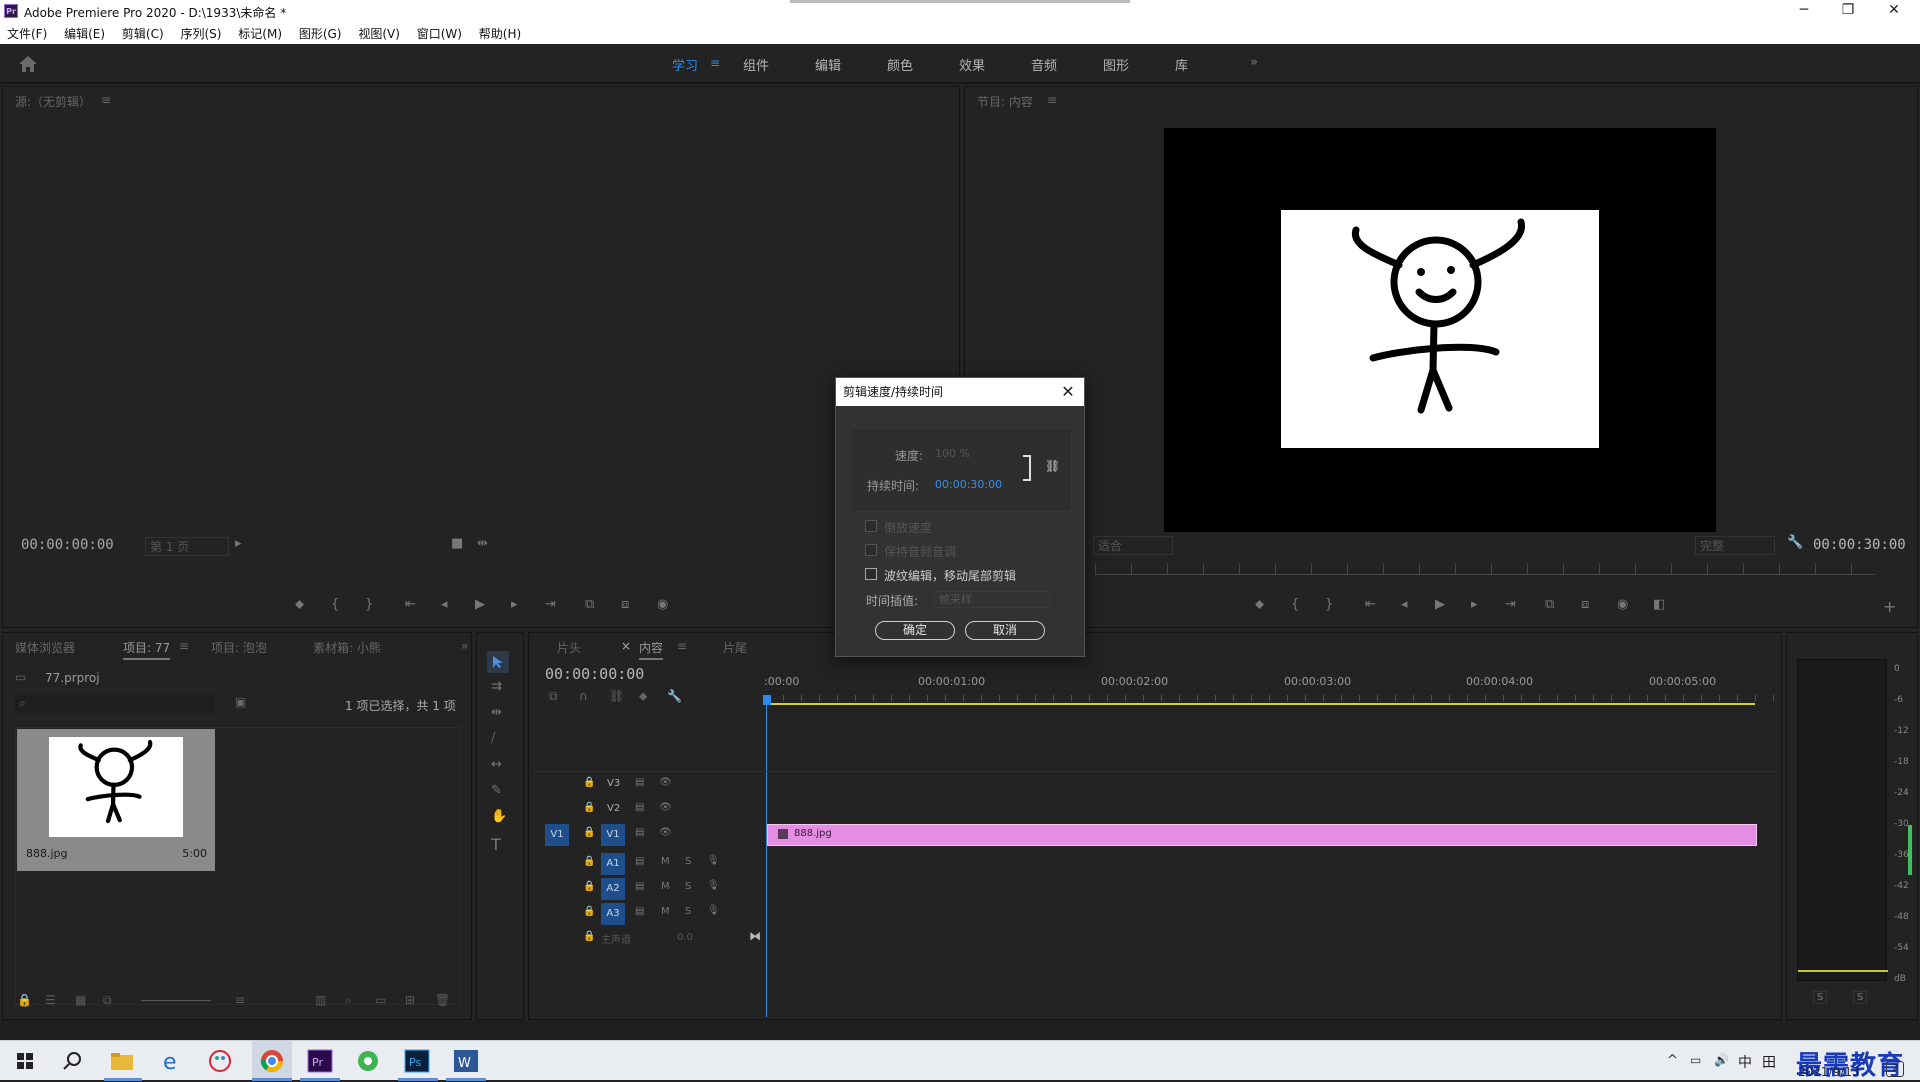 The height and width of the screenshot is (1082, 1920). Describe the element at coordinates (1804, 12) in the screenshot. I see `minimize-button: ─` at that location.